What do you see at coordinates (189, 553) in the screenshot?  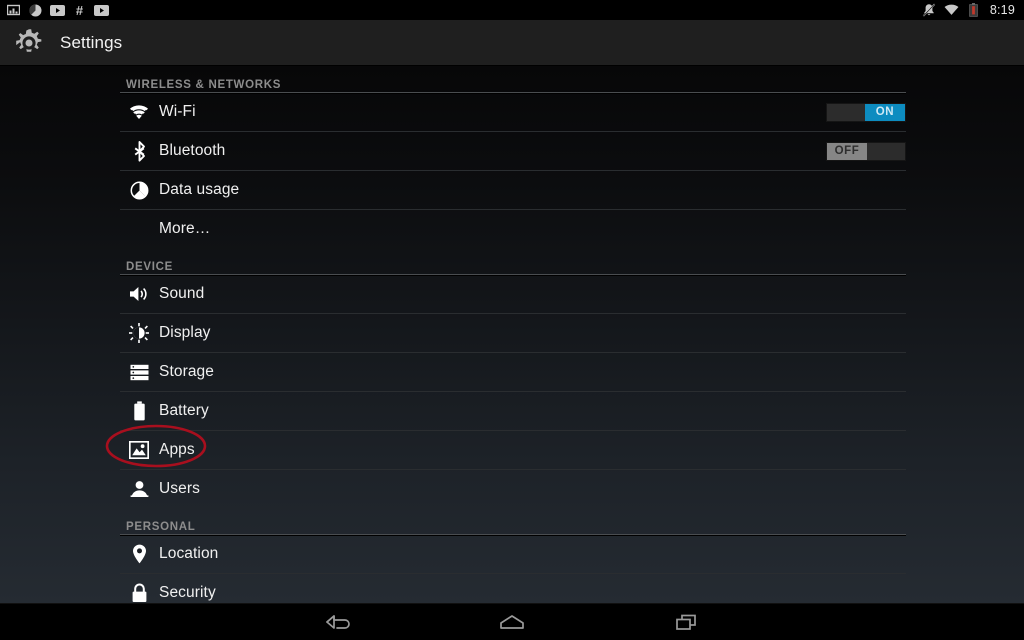 I see `settings-row-label: Location` at bounding box center [189, 553].